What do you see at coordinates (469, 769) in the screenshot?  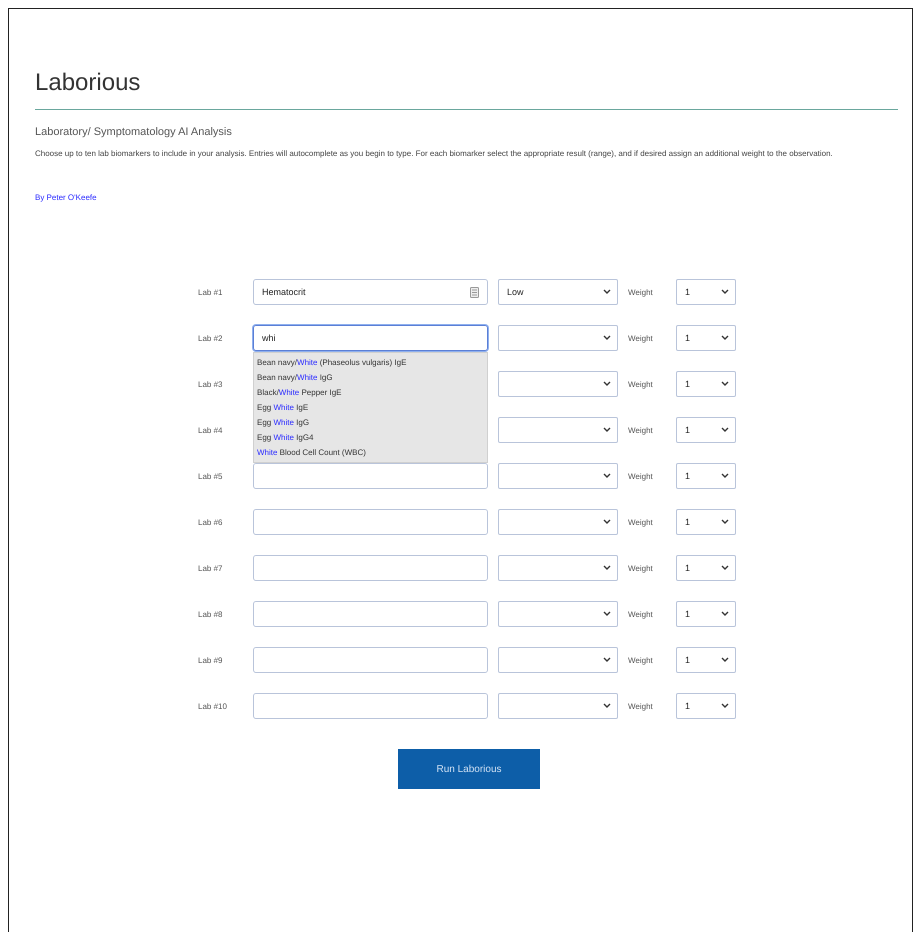 I see `run-button: Run Laborious` at bounding box center [469, 769].